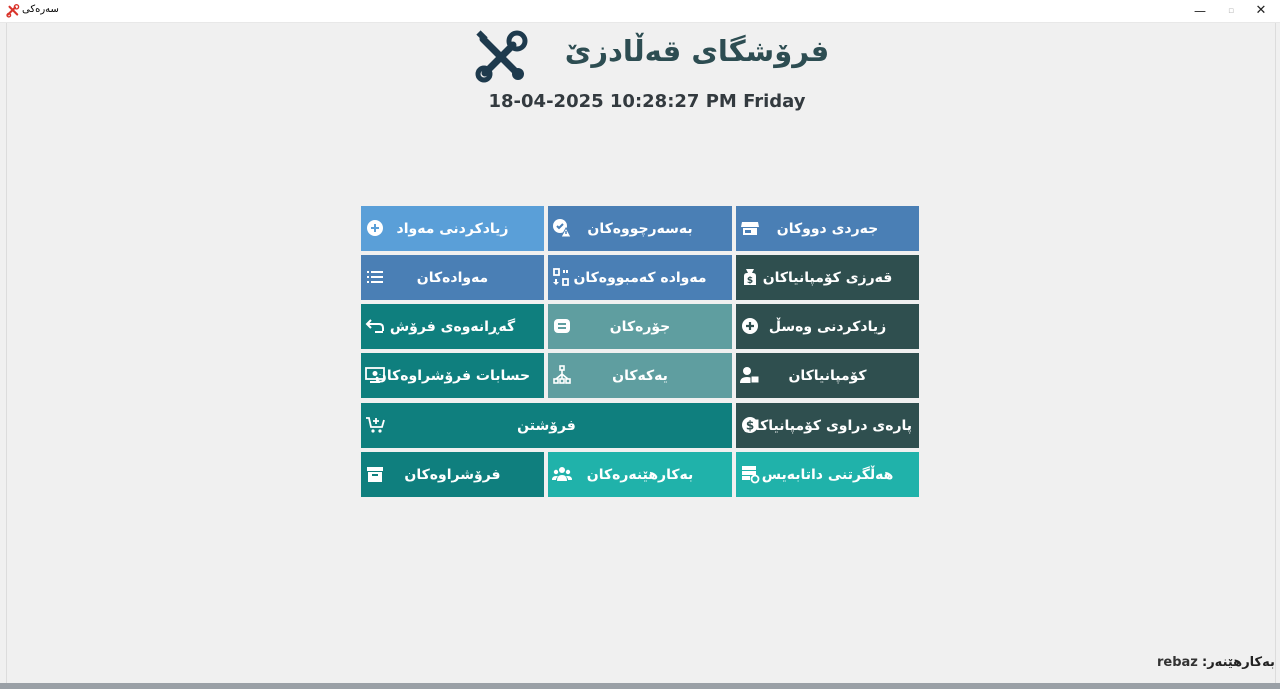 This screenshot has width=1280, height=689. I want to click on sold-items-button: فرۆشراوەکان, so click(452, 474).